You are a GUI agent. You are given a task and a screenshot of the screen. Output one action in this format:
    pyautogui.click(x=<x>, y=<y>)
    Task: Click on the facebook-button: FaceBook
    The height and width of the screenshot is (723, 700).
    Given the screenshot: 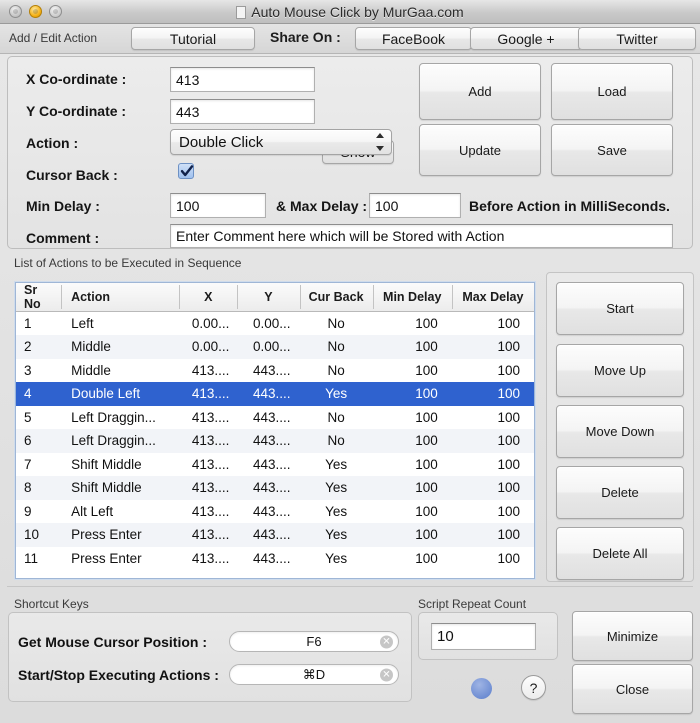 What is the action you would take?
    pyautogui.click(x=413, y=38)
    